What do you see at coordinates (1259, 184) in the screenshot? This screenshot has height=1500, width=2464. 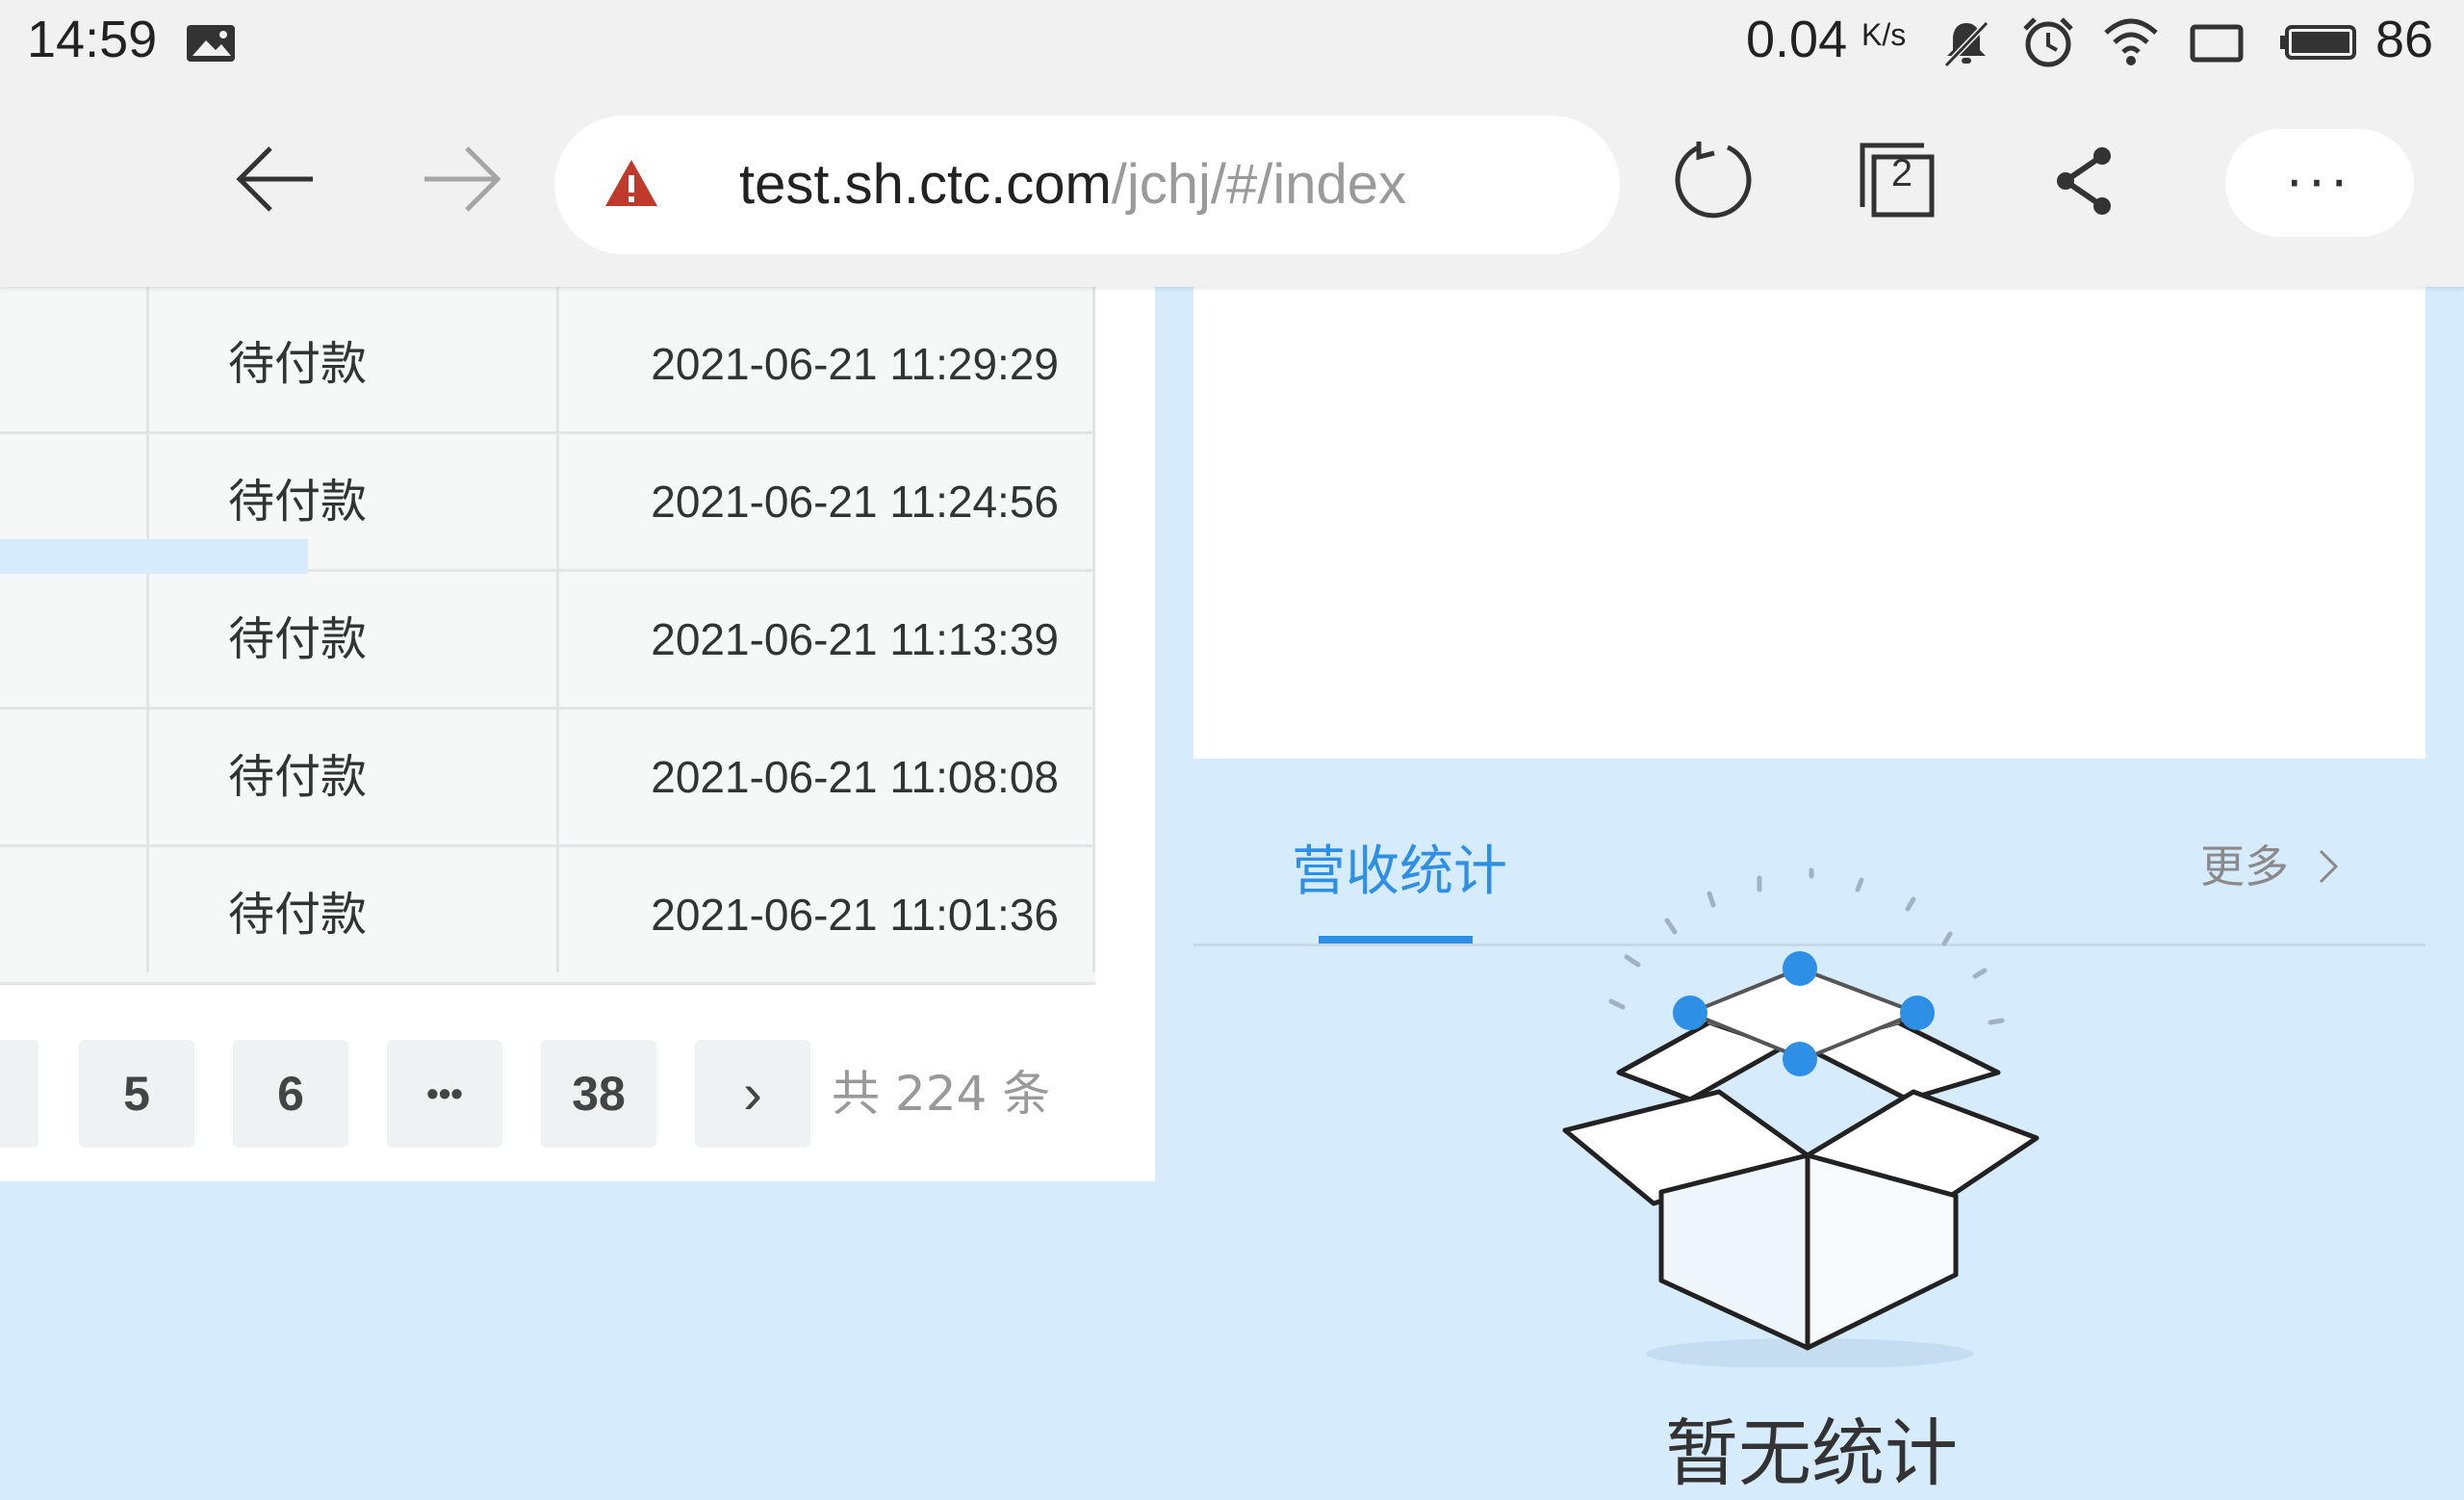 I see `url-path: /jchj/#/index` at bounding box center [1259, 184].